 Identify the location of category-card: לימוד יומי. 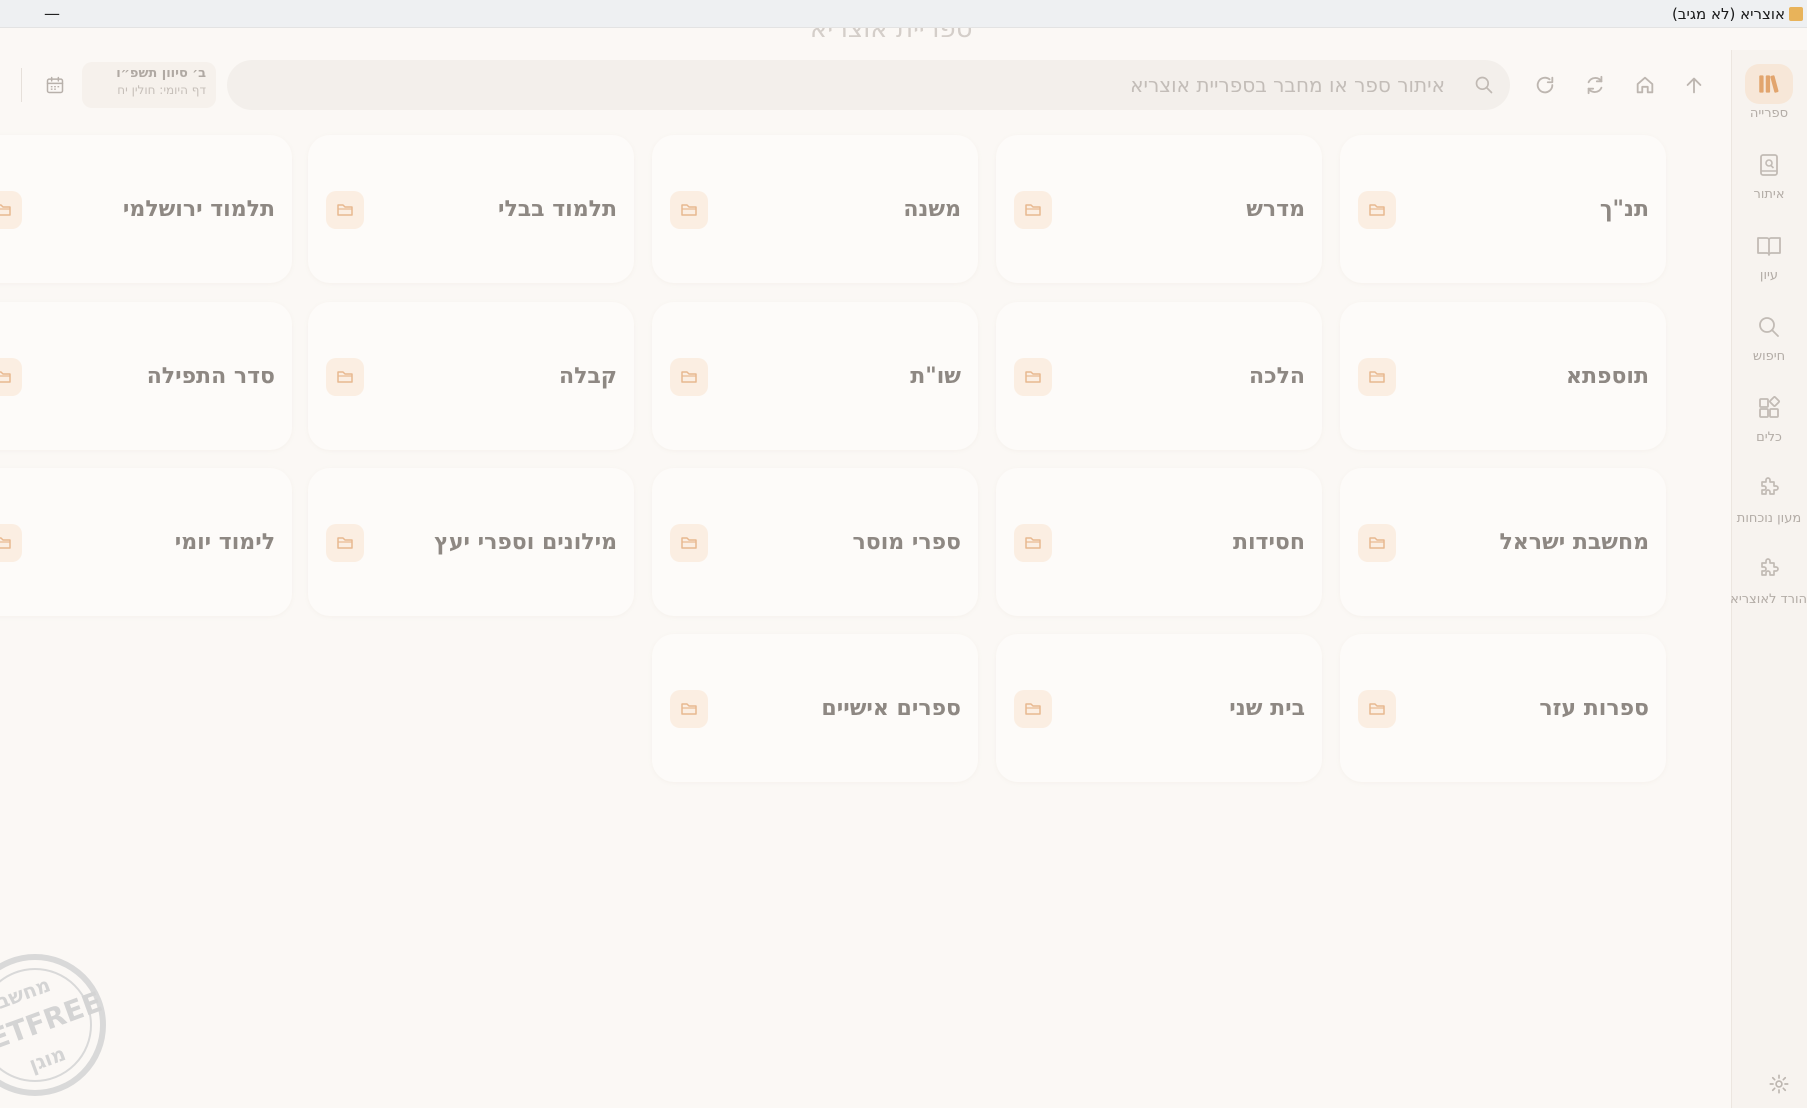
(146, 542).